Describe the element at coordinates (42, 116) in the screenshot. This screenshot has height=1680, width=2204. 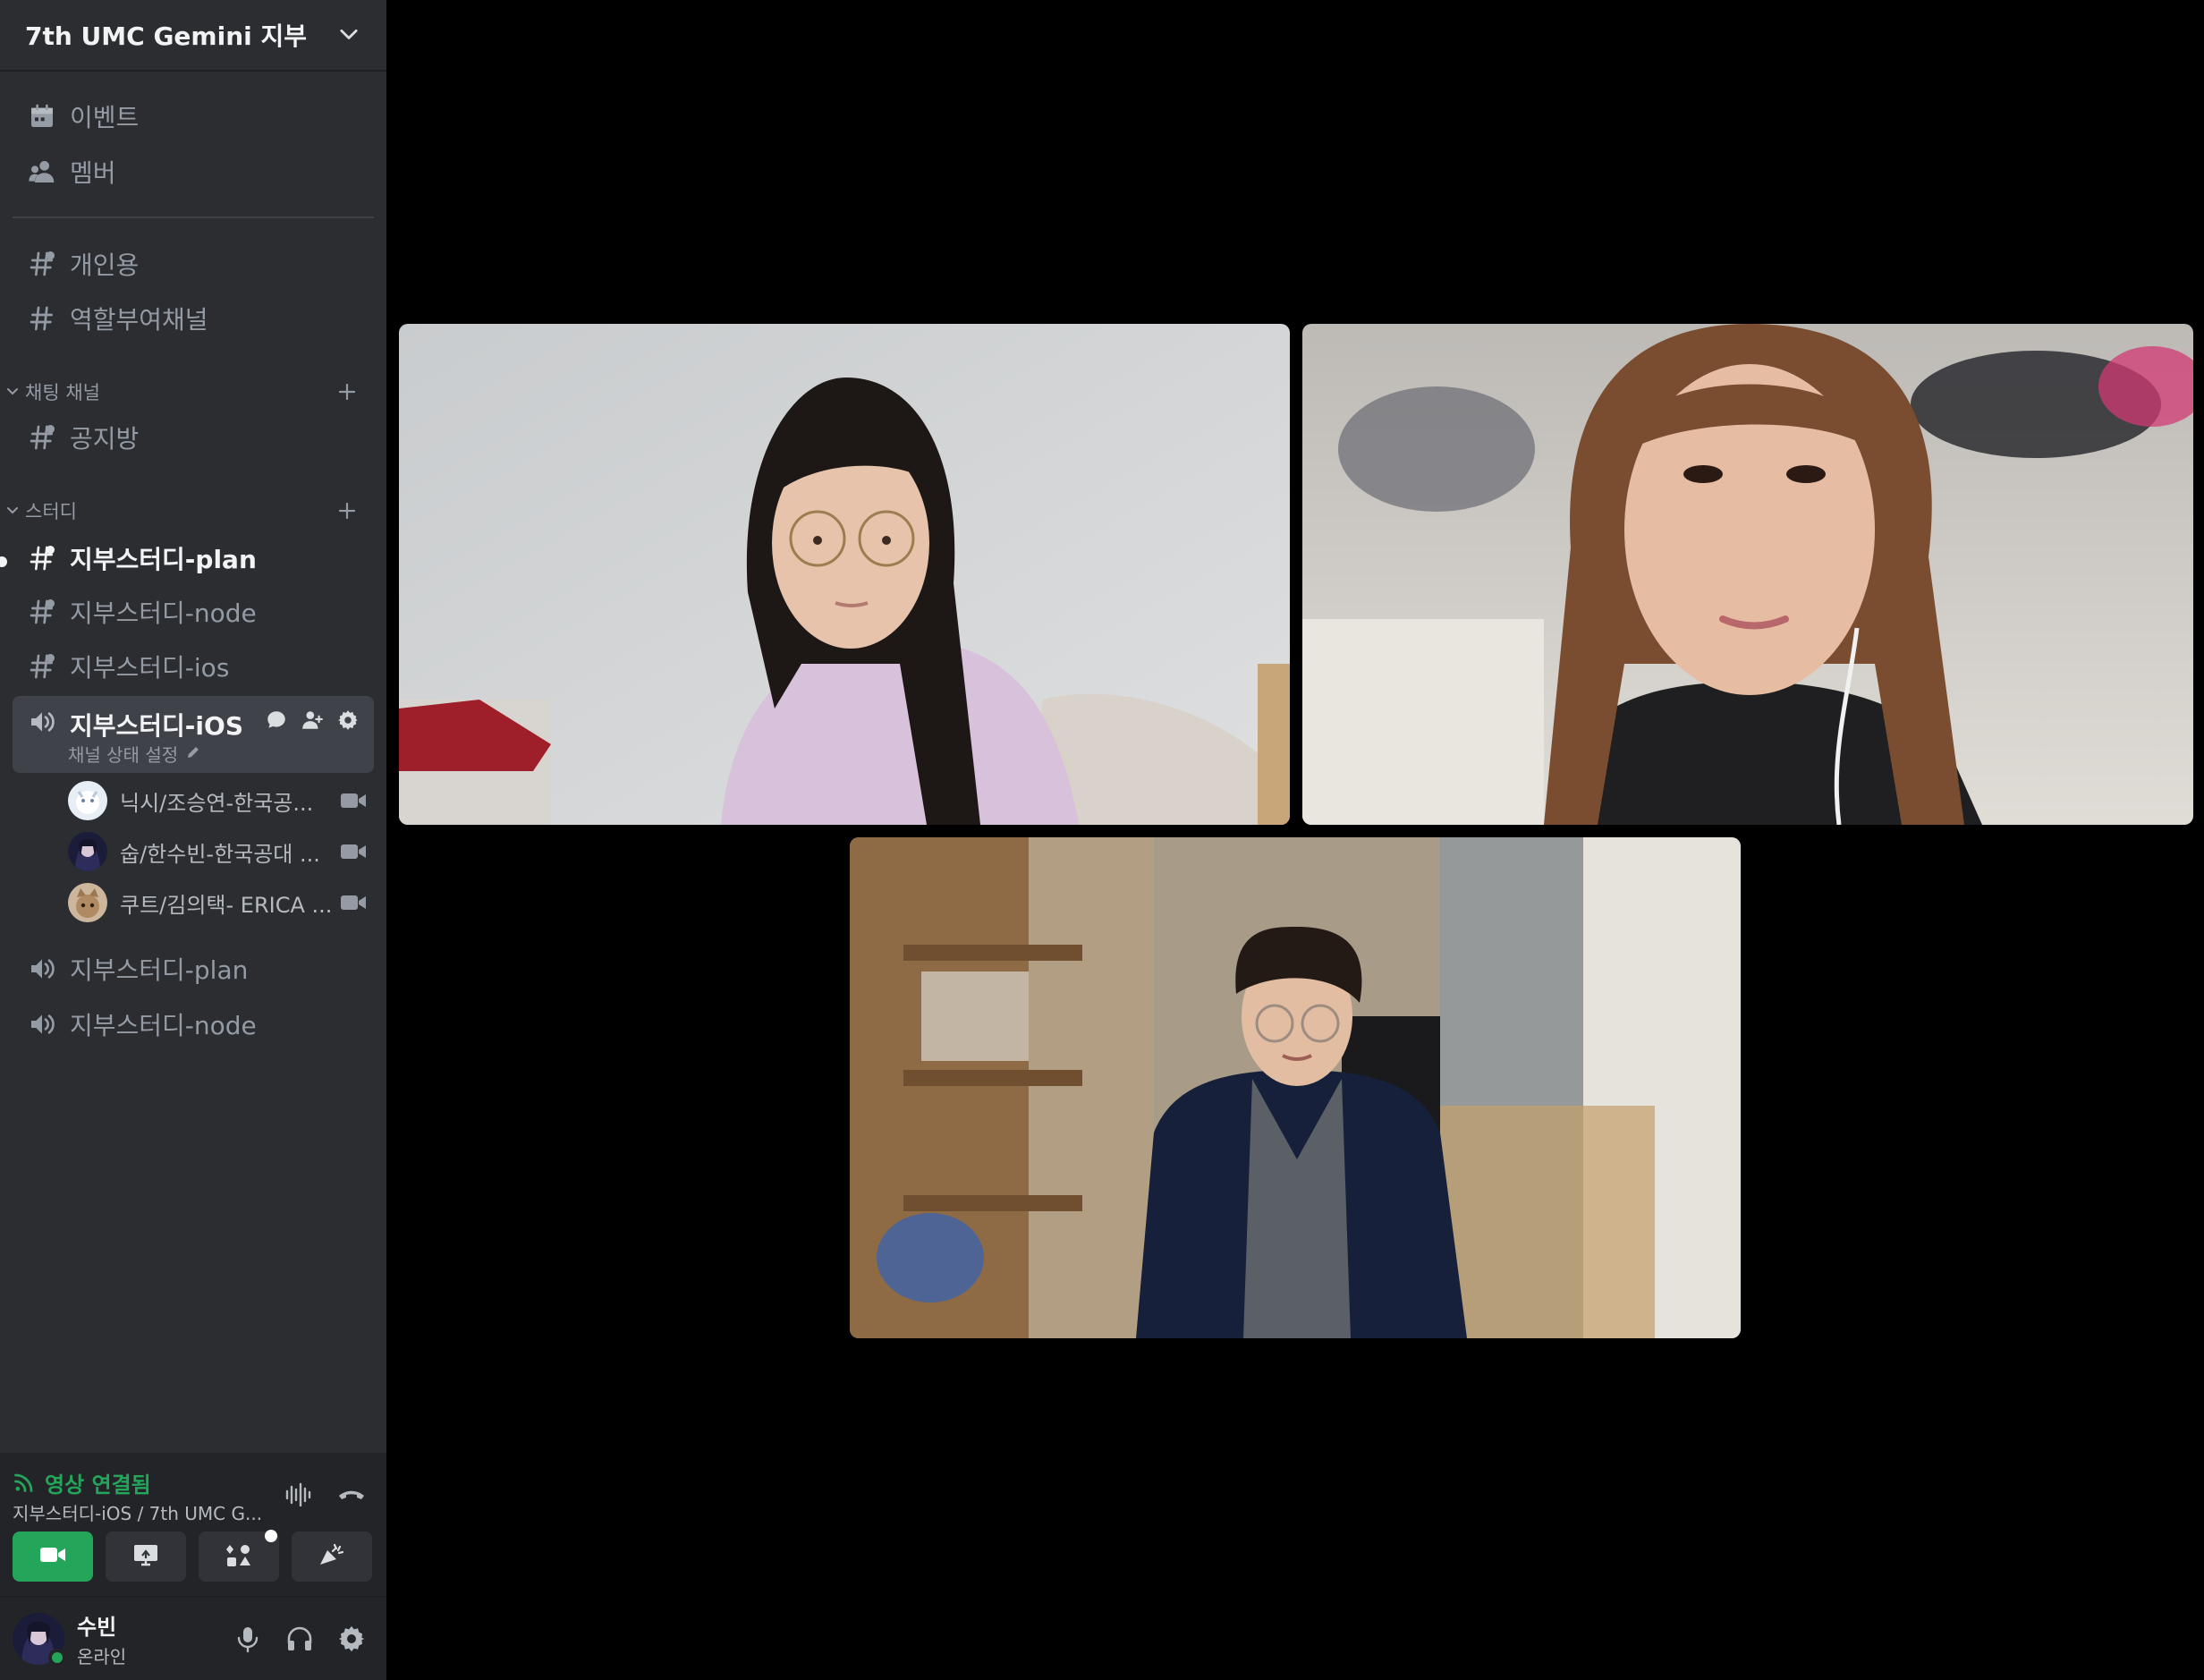
I see `calendar-icon` at that location.